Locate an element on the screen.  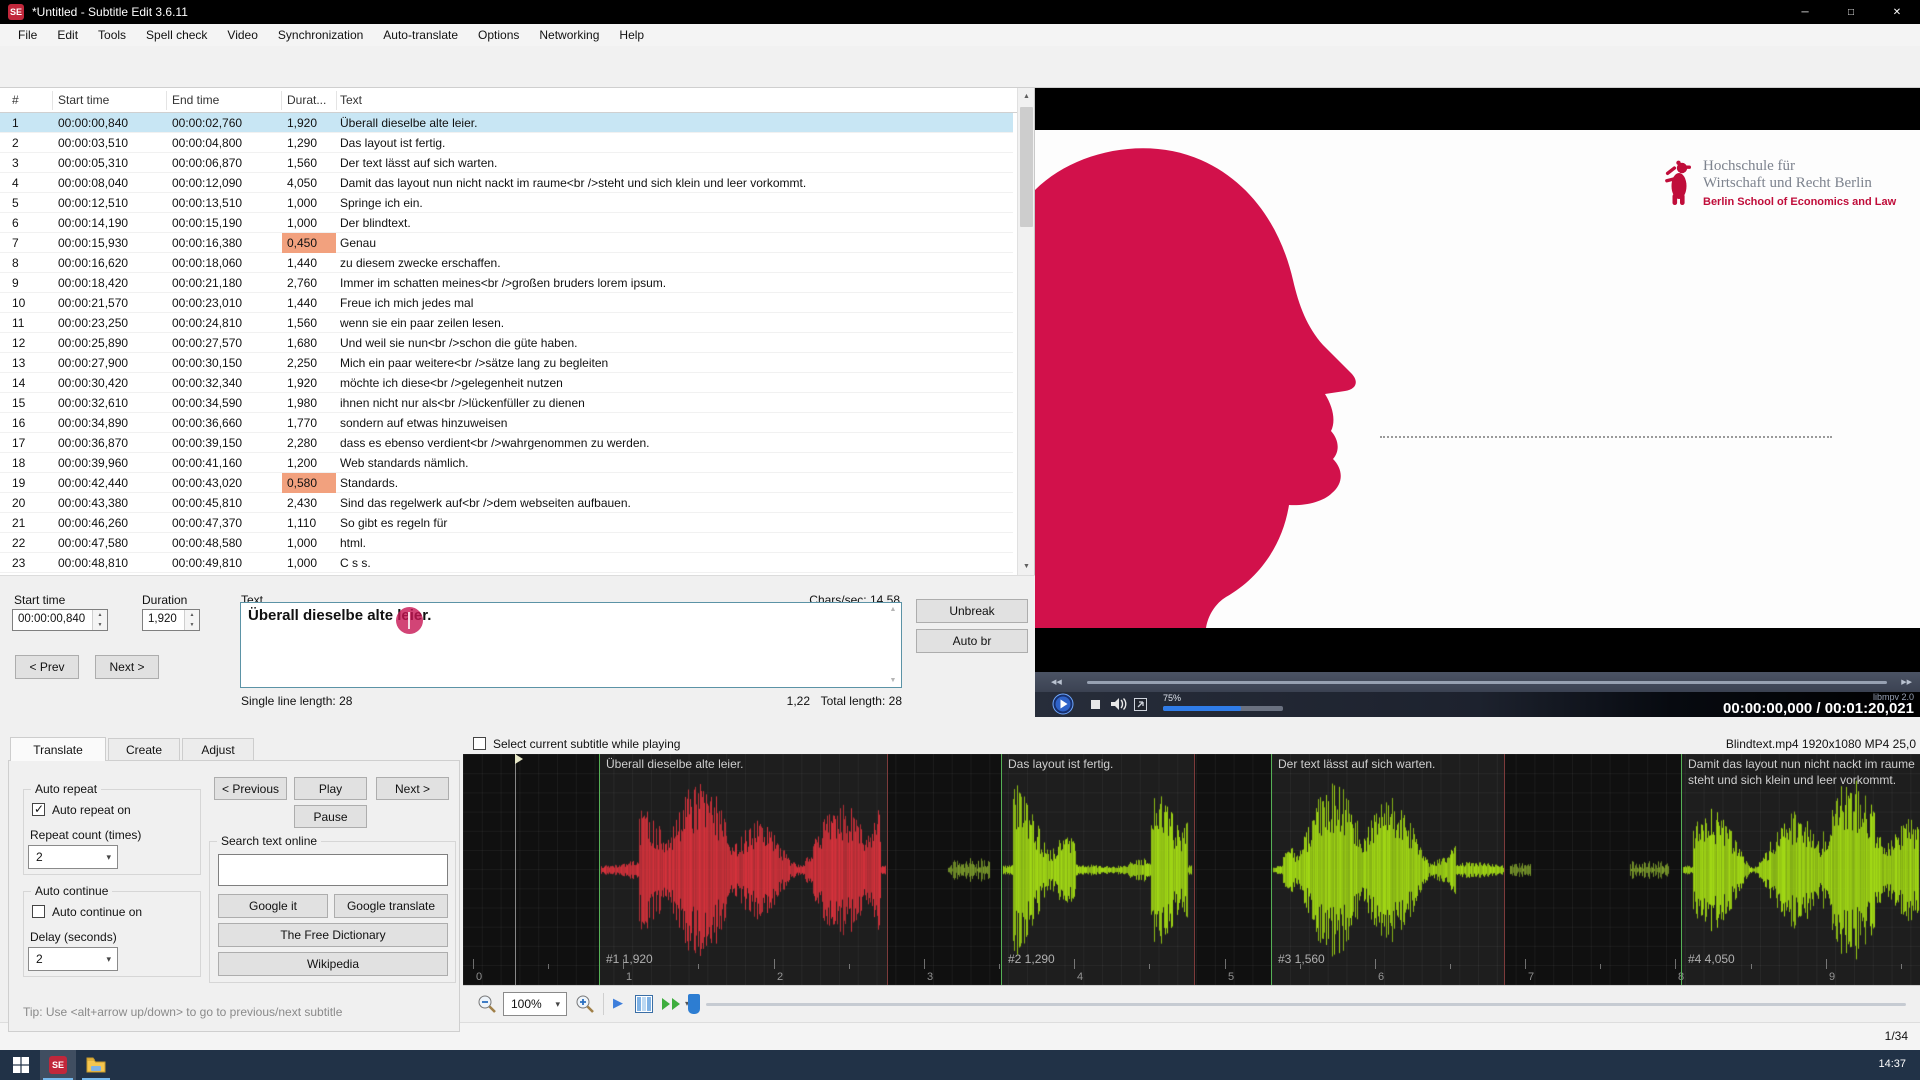
list-header: # Start time End time Durat... Text is located at coordinates (517, 100).